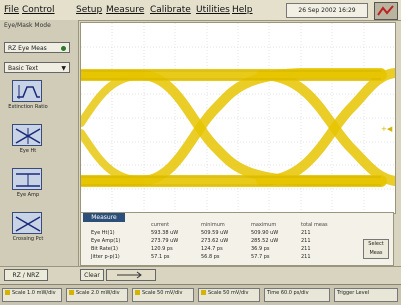  I want to click on slider-arrow-icon, so click(129, 275).